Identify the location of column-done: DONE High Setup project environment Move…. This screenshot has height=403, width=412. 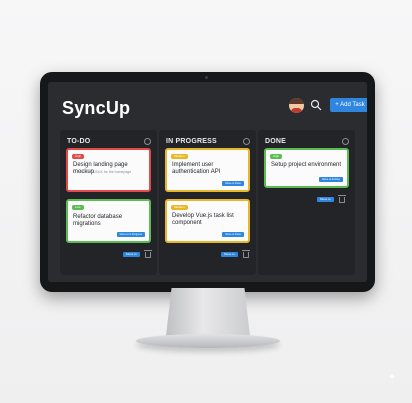
(306, 202).